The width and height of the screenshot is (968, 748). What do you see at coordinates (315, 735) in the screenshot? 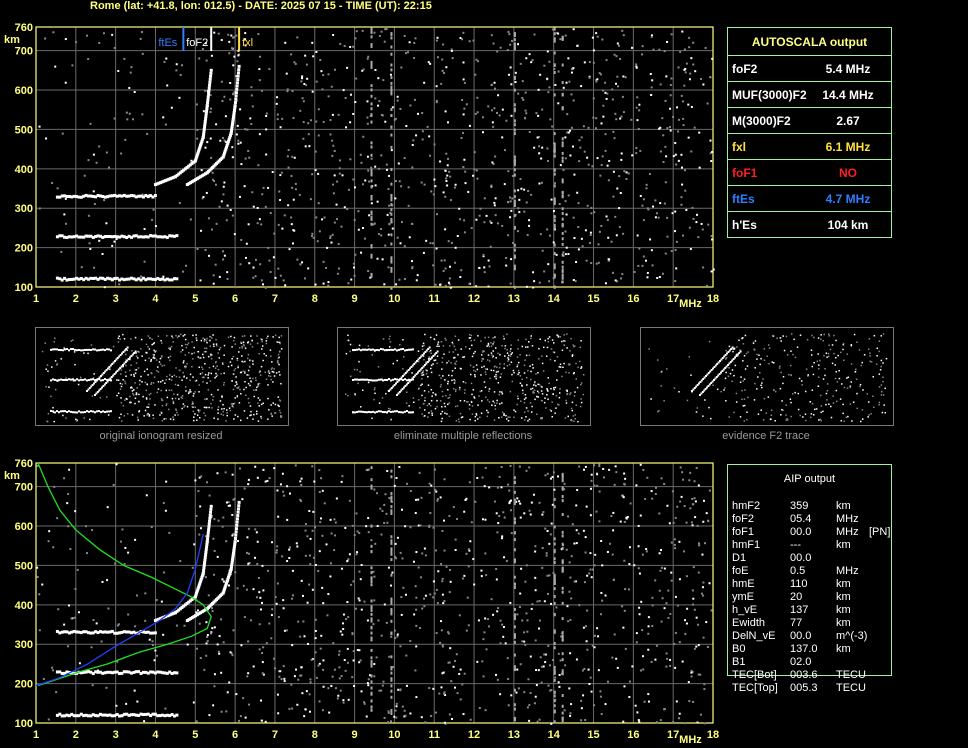
I see `x-tick-label: 8` at bounding box center [315, 735].